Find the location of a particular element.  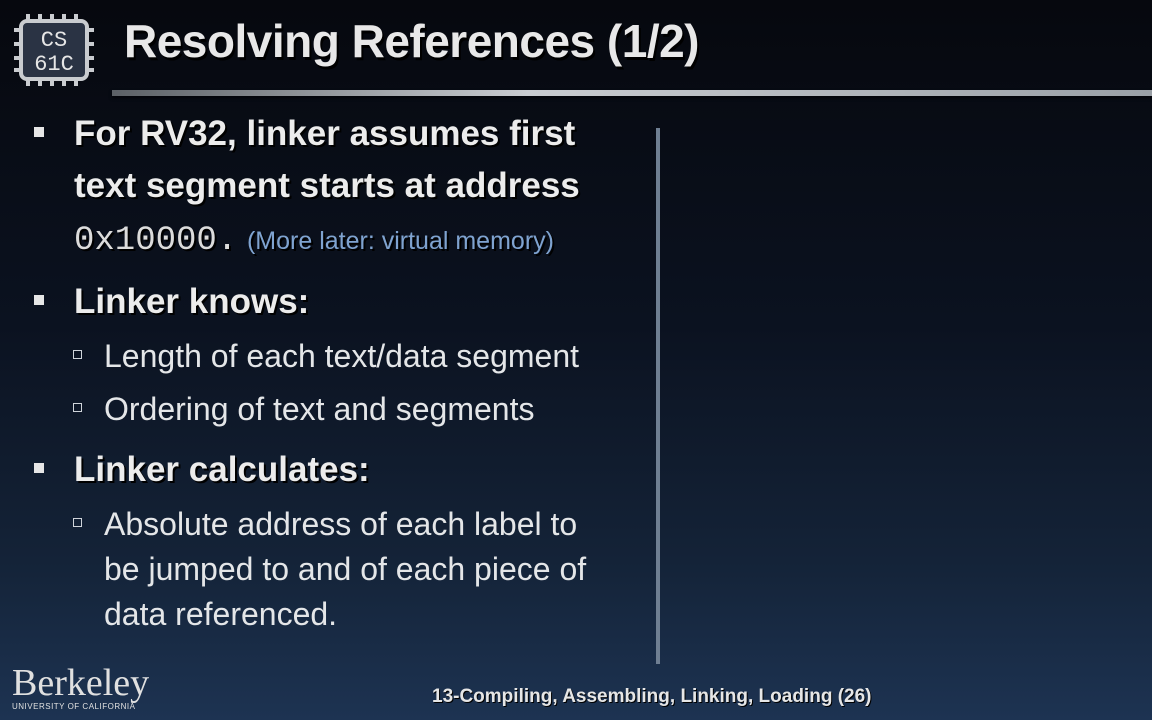

subbullet-absolute-line2: be jumped to and of each piece of is located at coordinates (345, 569).